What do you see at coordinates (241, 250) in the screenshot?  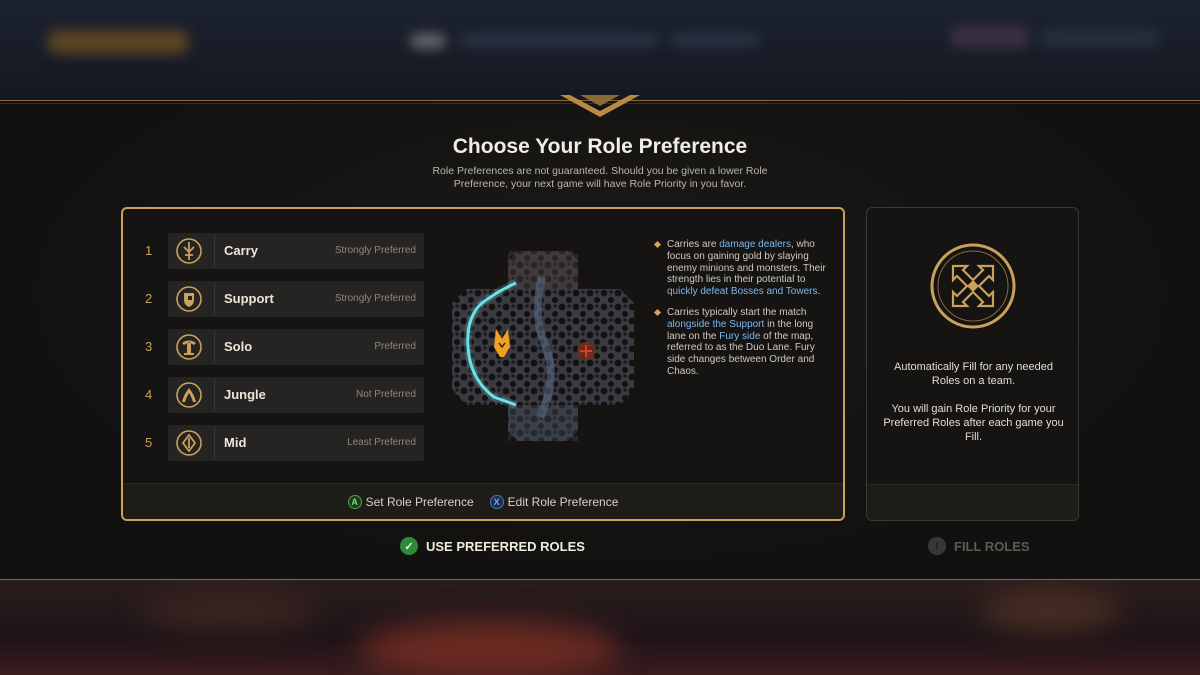 I see `role-name: Carry` at bounding box center [241, 250].